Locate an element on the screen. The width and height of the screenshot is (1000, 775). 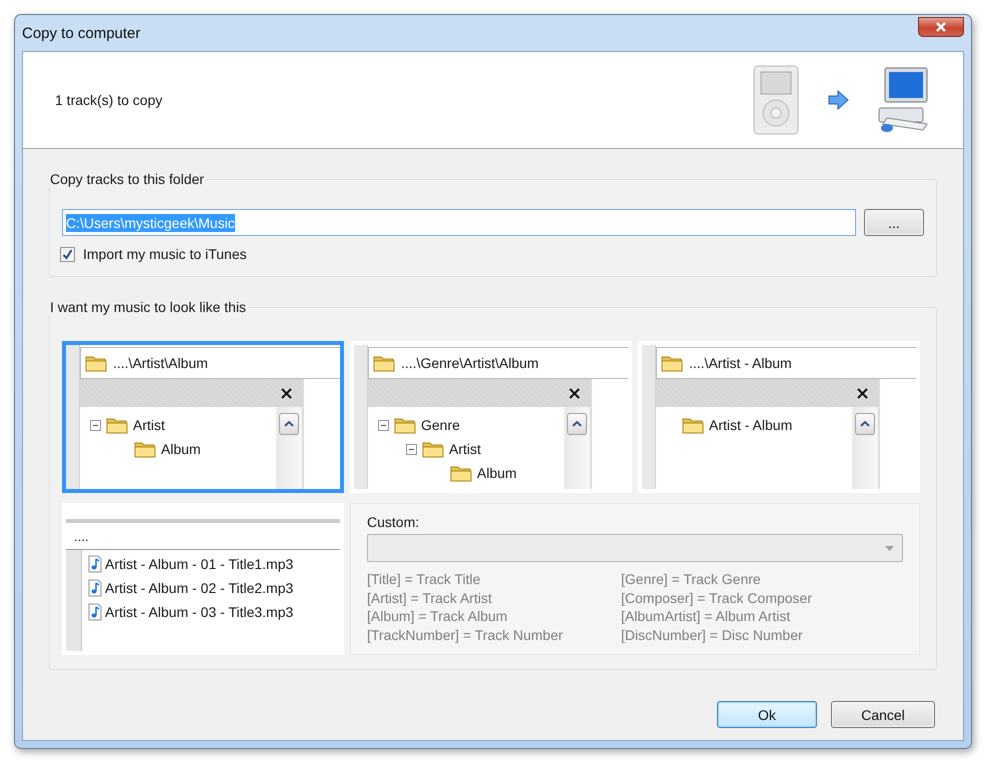
layout-option: ....\Artist\Album Artist Album is located at coordinates (203, 417).